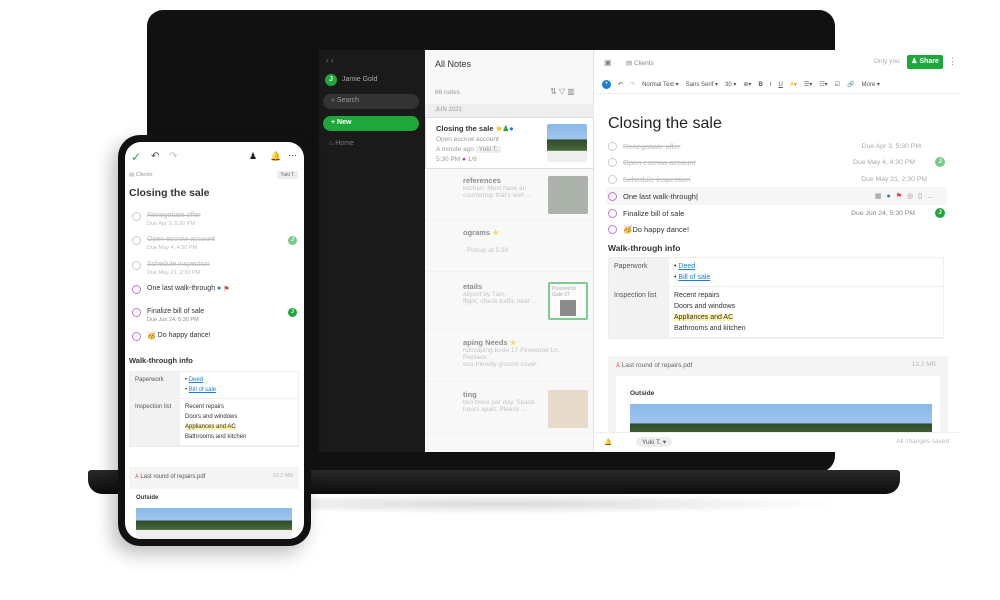 The image size is (1000, 600). What do you see at coordinates (952, 61) in the screenshot?
I see `more-options-icon: ⋮` at bounding box center [952, 61].